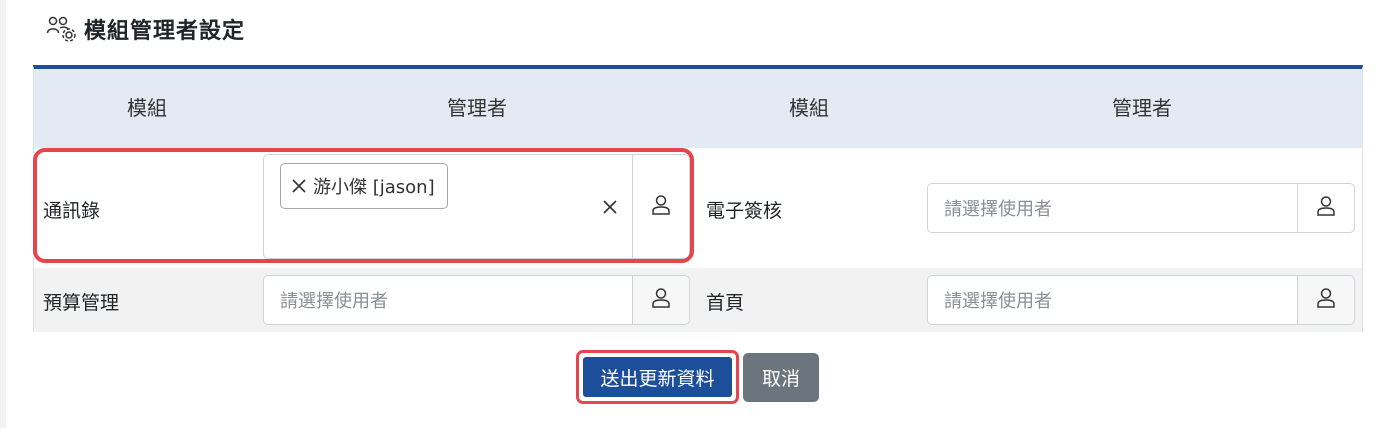 The width and height of the screenshot is (1400, 428). I want to click on admin-picker-budget: 請選擇使用者, so click(476, 300).